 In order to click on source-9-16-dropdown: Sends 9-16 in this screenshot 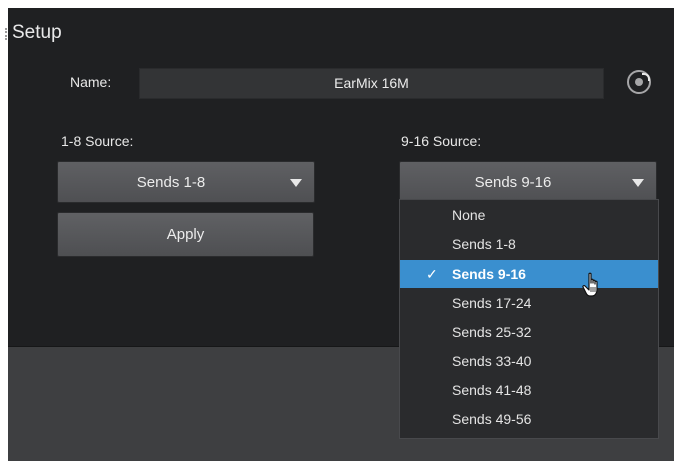, I will do `click(528, 182)`.